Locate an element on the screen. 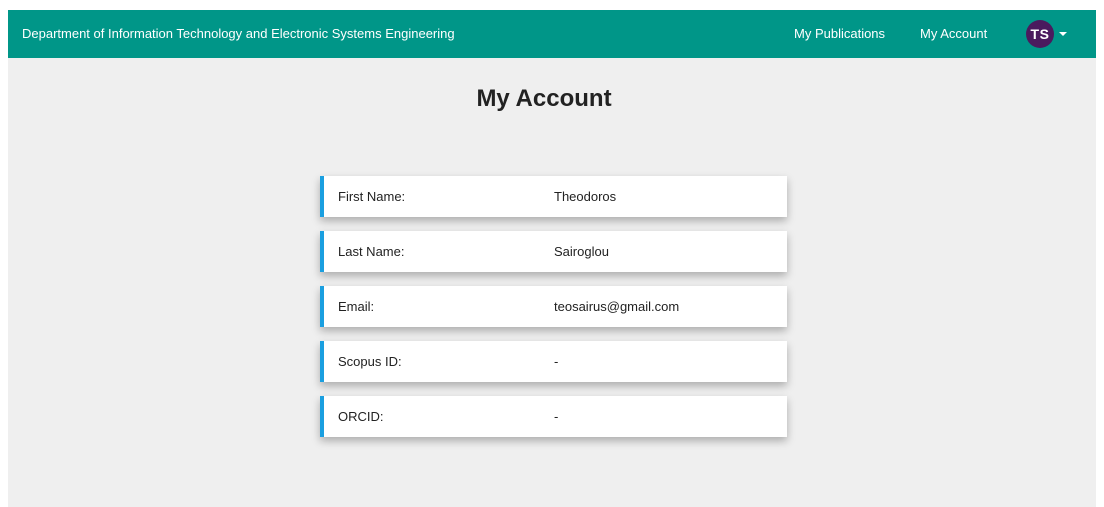 This screenshot has height=507, width=1104. first-name-card: First Name: Theodoros is located at coordinates (553, 196).